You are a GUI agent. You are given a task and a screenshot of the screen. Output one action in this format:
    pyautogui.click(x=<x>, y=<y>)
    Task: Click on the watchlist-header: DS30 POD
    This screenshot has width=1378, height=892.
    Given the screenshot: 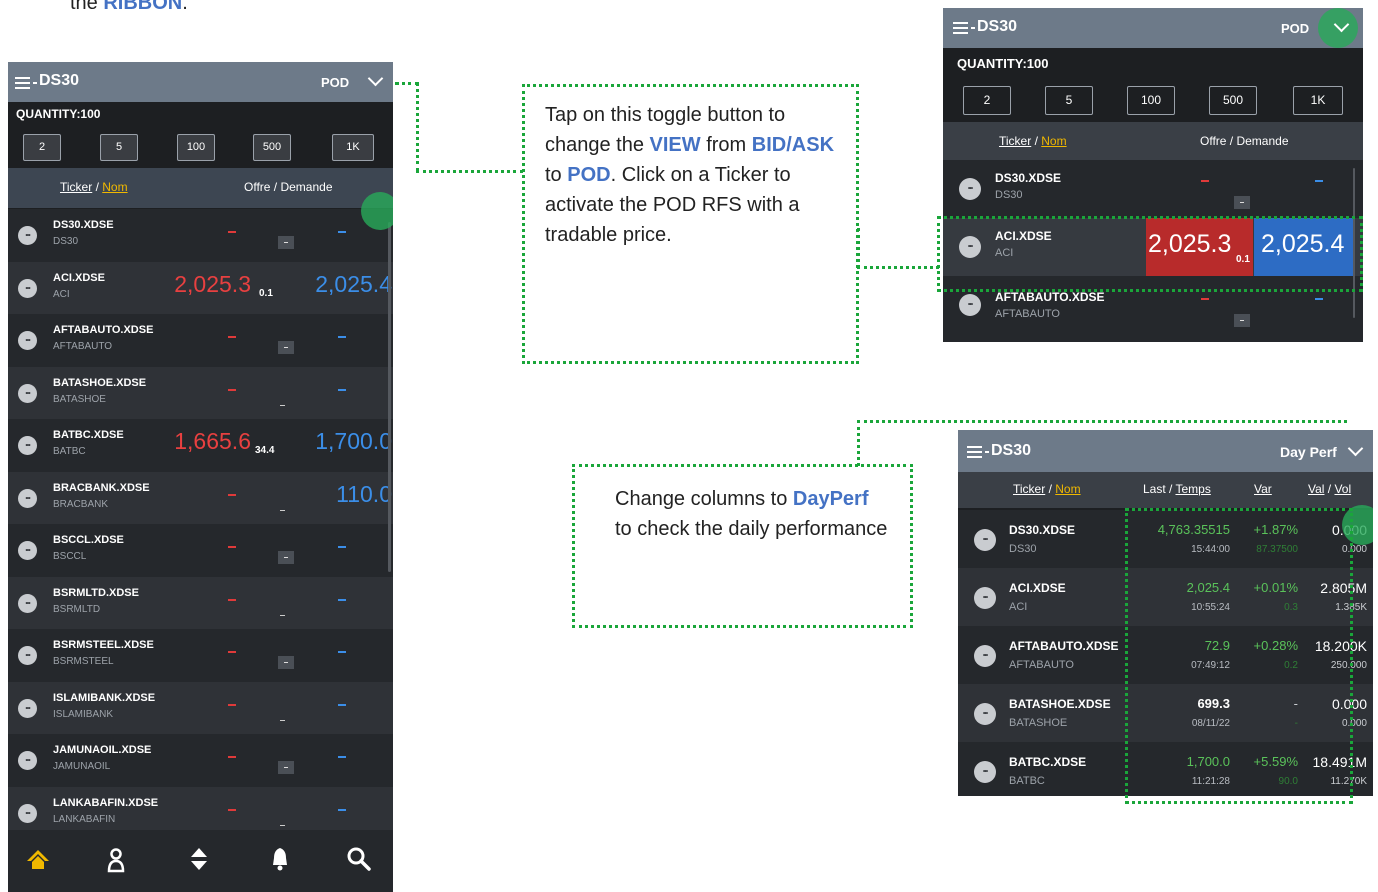 What is the action you would take?
    pyautogui.click(x=1153, y=28)
    